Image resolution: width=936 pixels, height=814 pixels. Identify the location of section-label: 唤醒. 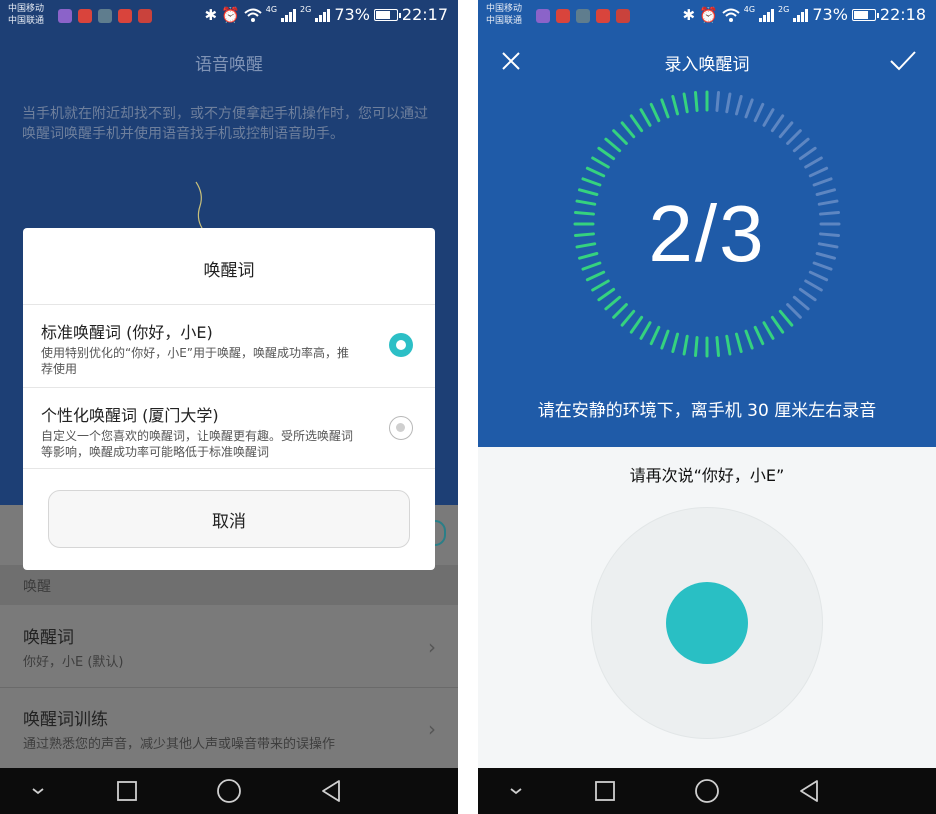
(37, 587).